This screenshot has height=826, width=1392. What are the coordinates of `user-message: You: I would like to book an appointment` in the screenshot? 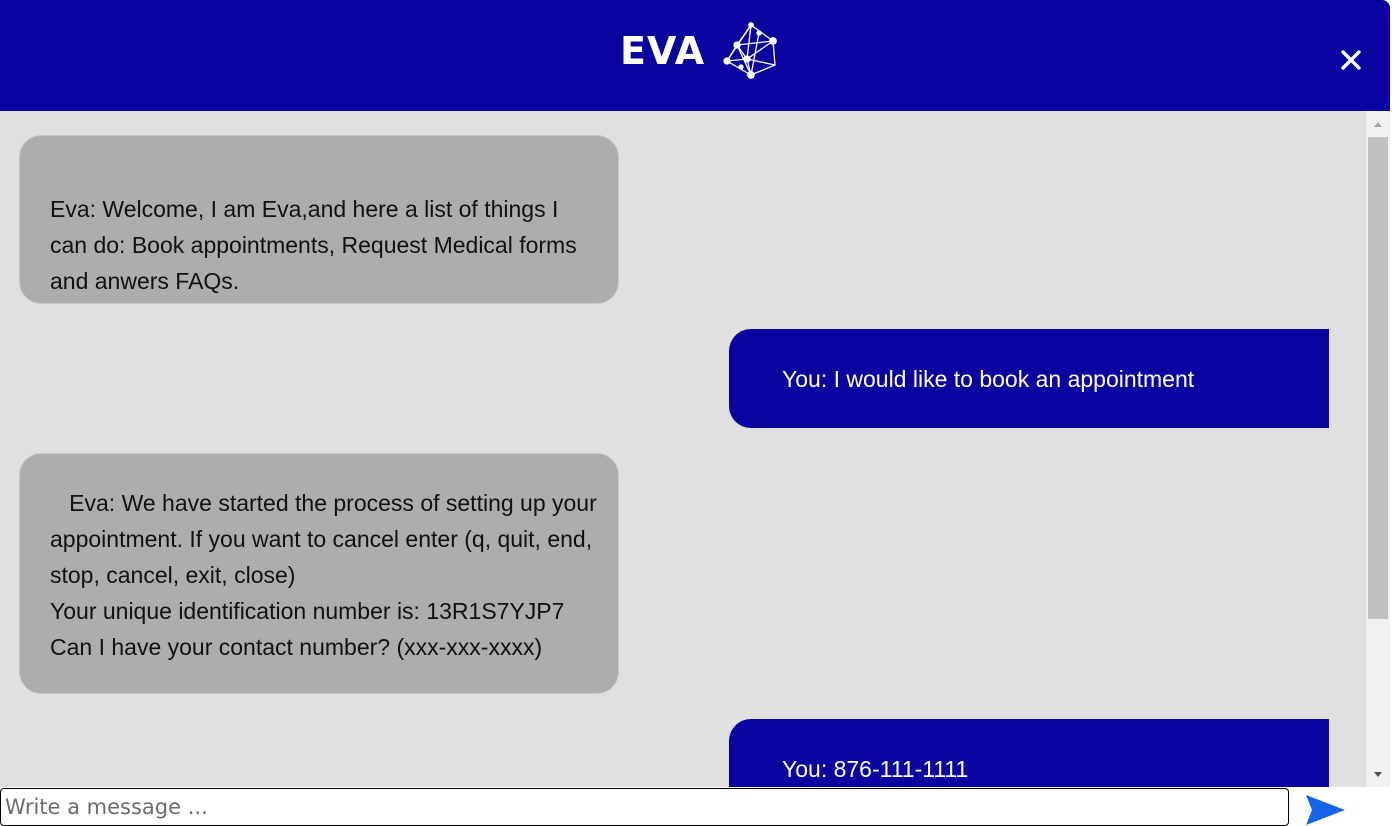 It's located at (1029, 378).